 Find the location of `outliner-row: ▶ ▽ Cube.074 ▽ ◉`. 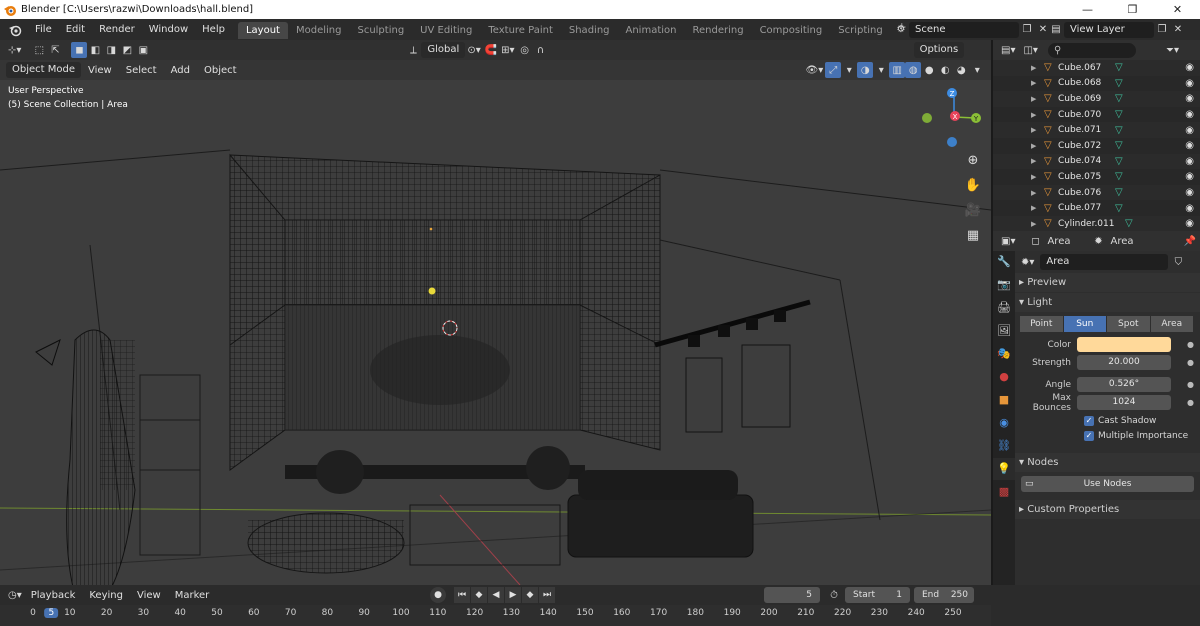

outliner-row: ▶ ▽ Cube.074 ▽ ◉ is located at coordinates (1096, 161).